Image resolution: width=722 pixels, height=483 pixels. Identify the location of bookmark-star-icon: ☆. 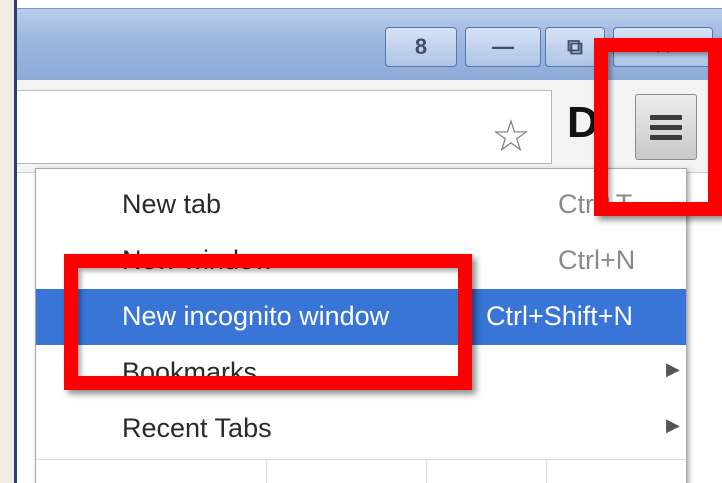
(511, 137).